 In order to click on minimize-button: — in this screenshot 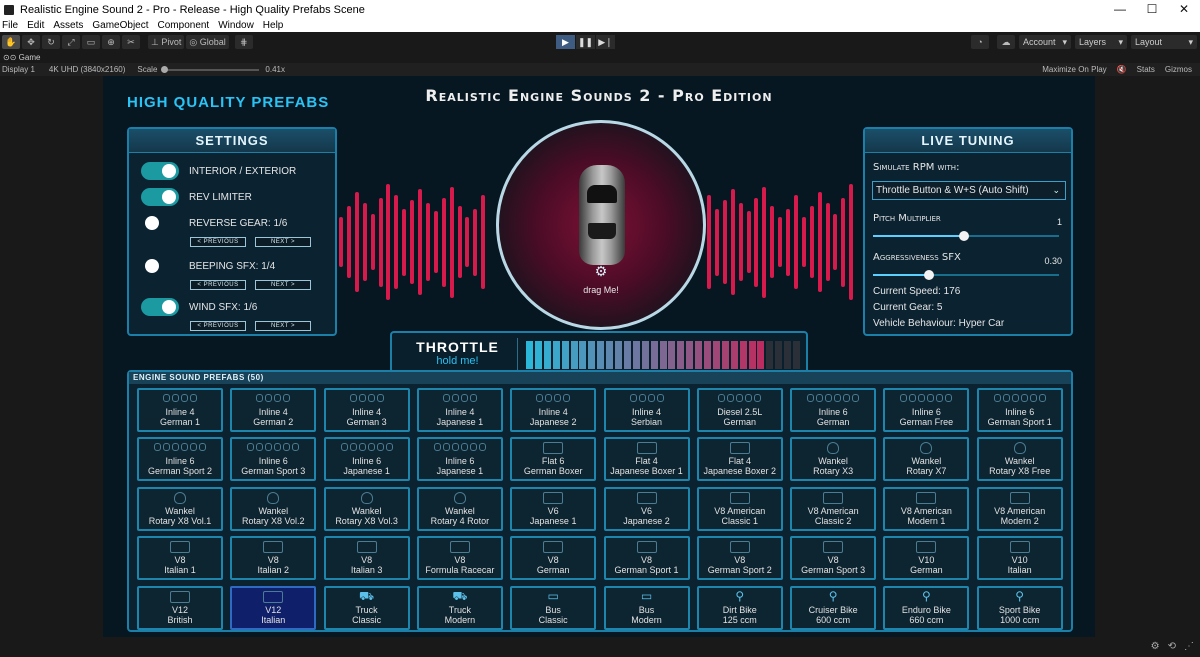, I will do `click(1120, 9)`.